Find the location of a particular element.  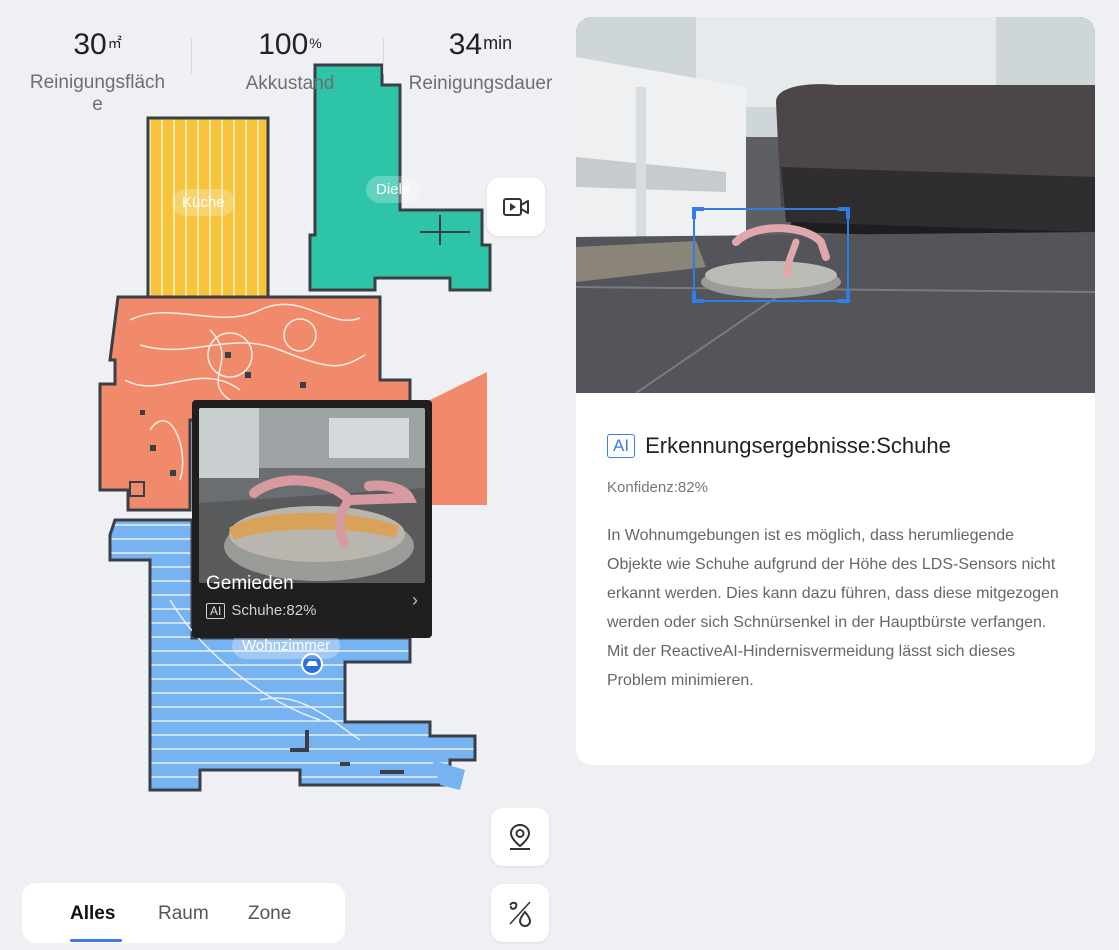

tab-raum: Raum is located at coordinates (183, 914).